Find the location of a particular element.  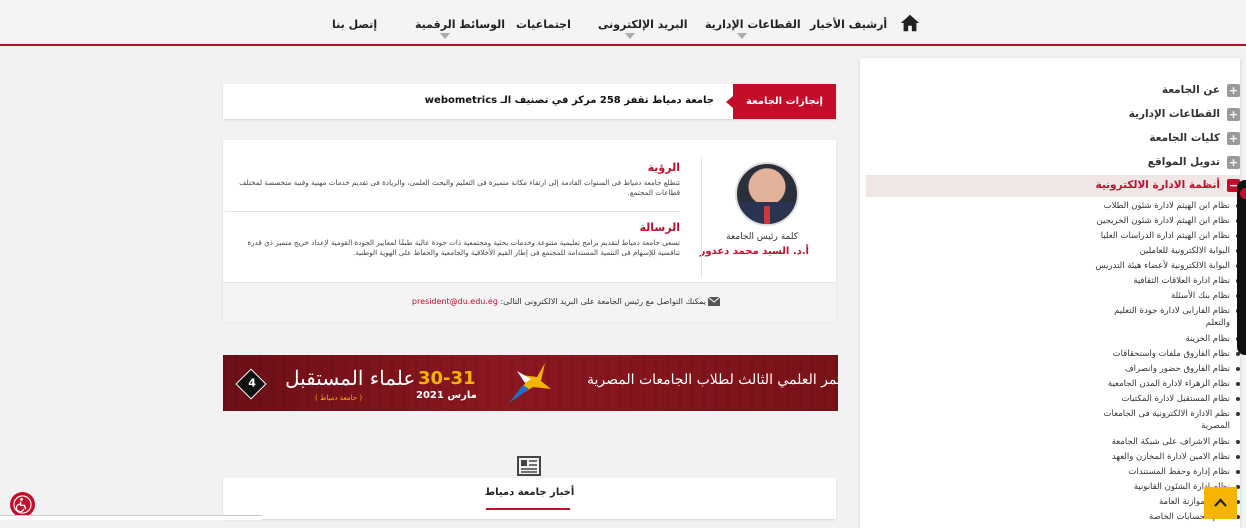

vision-title: الرؤية is located at coordinates (663, 167).